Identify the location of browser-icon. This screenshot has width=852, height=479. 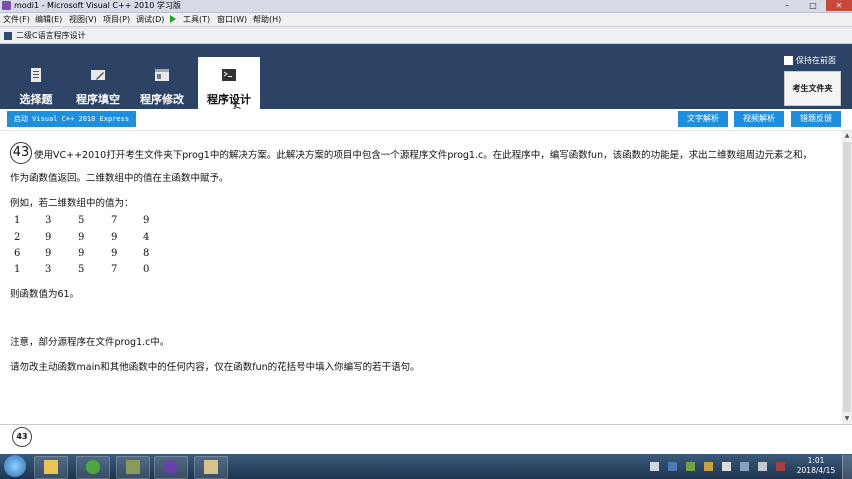
(93, 467).